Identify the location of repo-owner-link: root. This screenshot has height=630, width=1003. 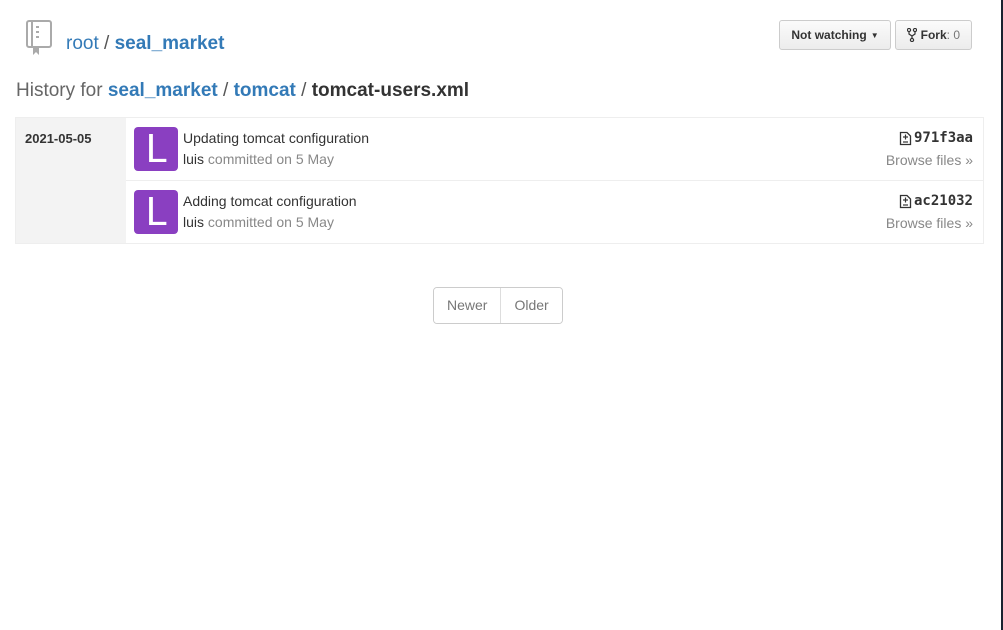
(82, 43).